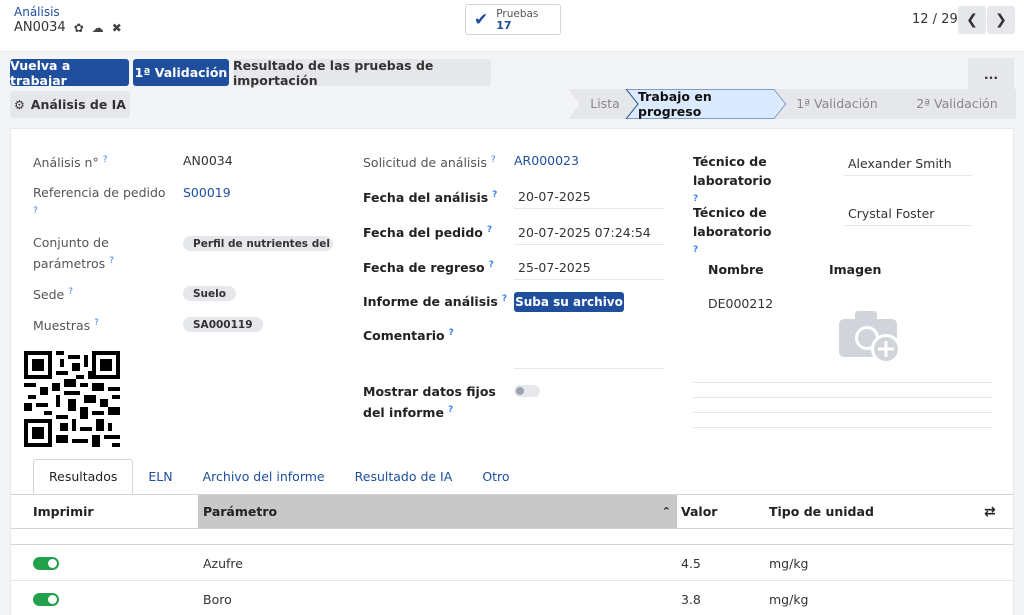 The height and width of the screenshot is (615, 1024). Describe the element at coordinates (589, 244) in the screenshot. I see `order-date-underline` at that location.